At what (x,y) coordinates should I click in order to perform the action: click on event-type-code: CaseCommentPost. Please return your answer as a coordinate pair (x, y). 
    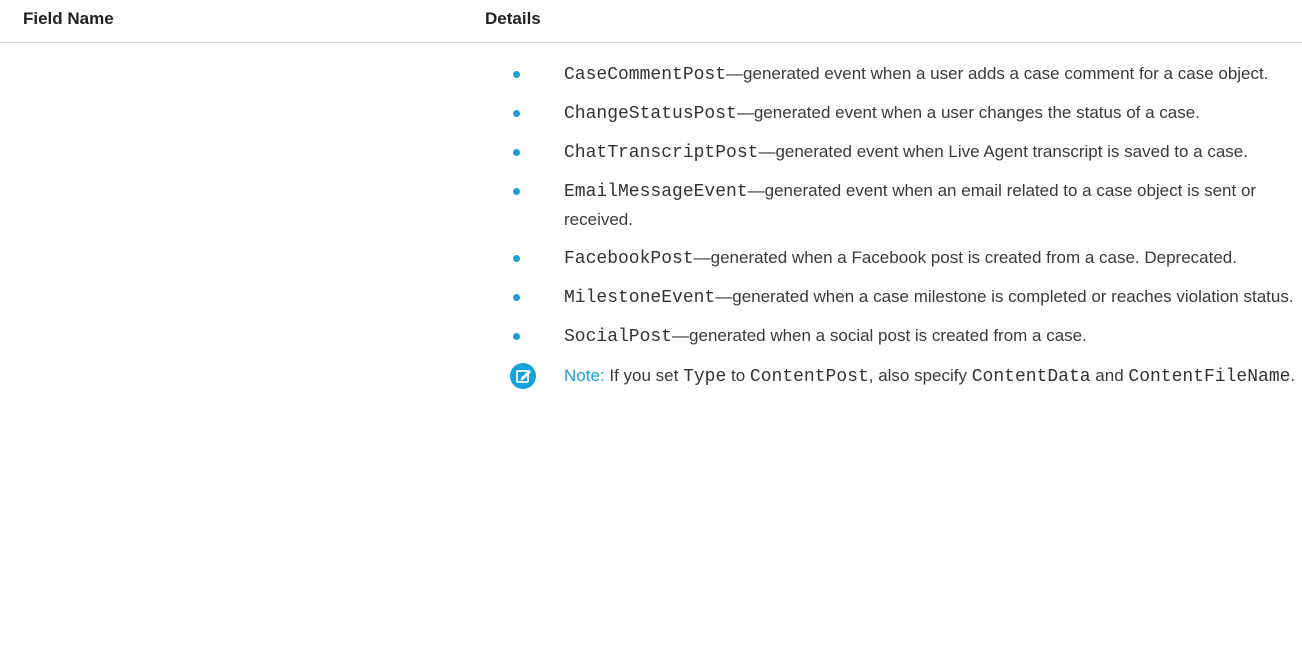
    Looking at the image, I should click on (645, 75).